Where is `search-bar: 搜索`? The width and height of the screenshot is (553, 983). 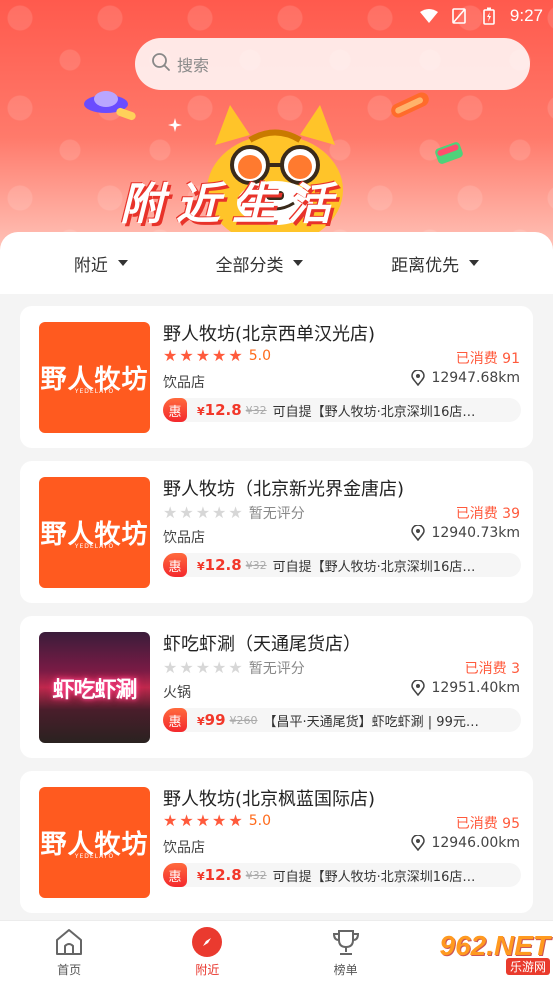
search-bar: 搜索 is located at coordinates (332, 64).